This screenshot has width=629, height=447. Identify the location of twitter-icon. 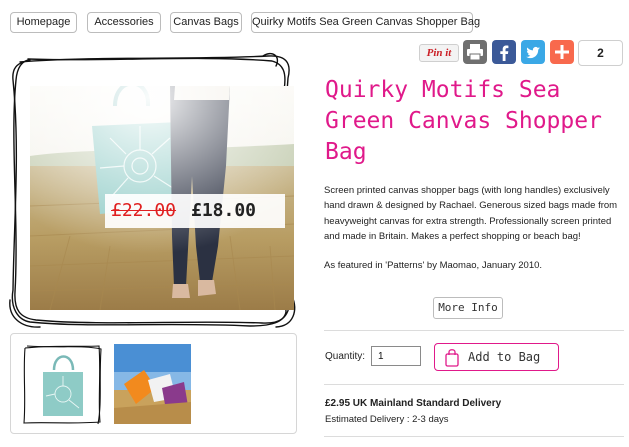
(533, 52).